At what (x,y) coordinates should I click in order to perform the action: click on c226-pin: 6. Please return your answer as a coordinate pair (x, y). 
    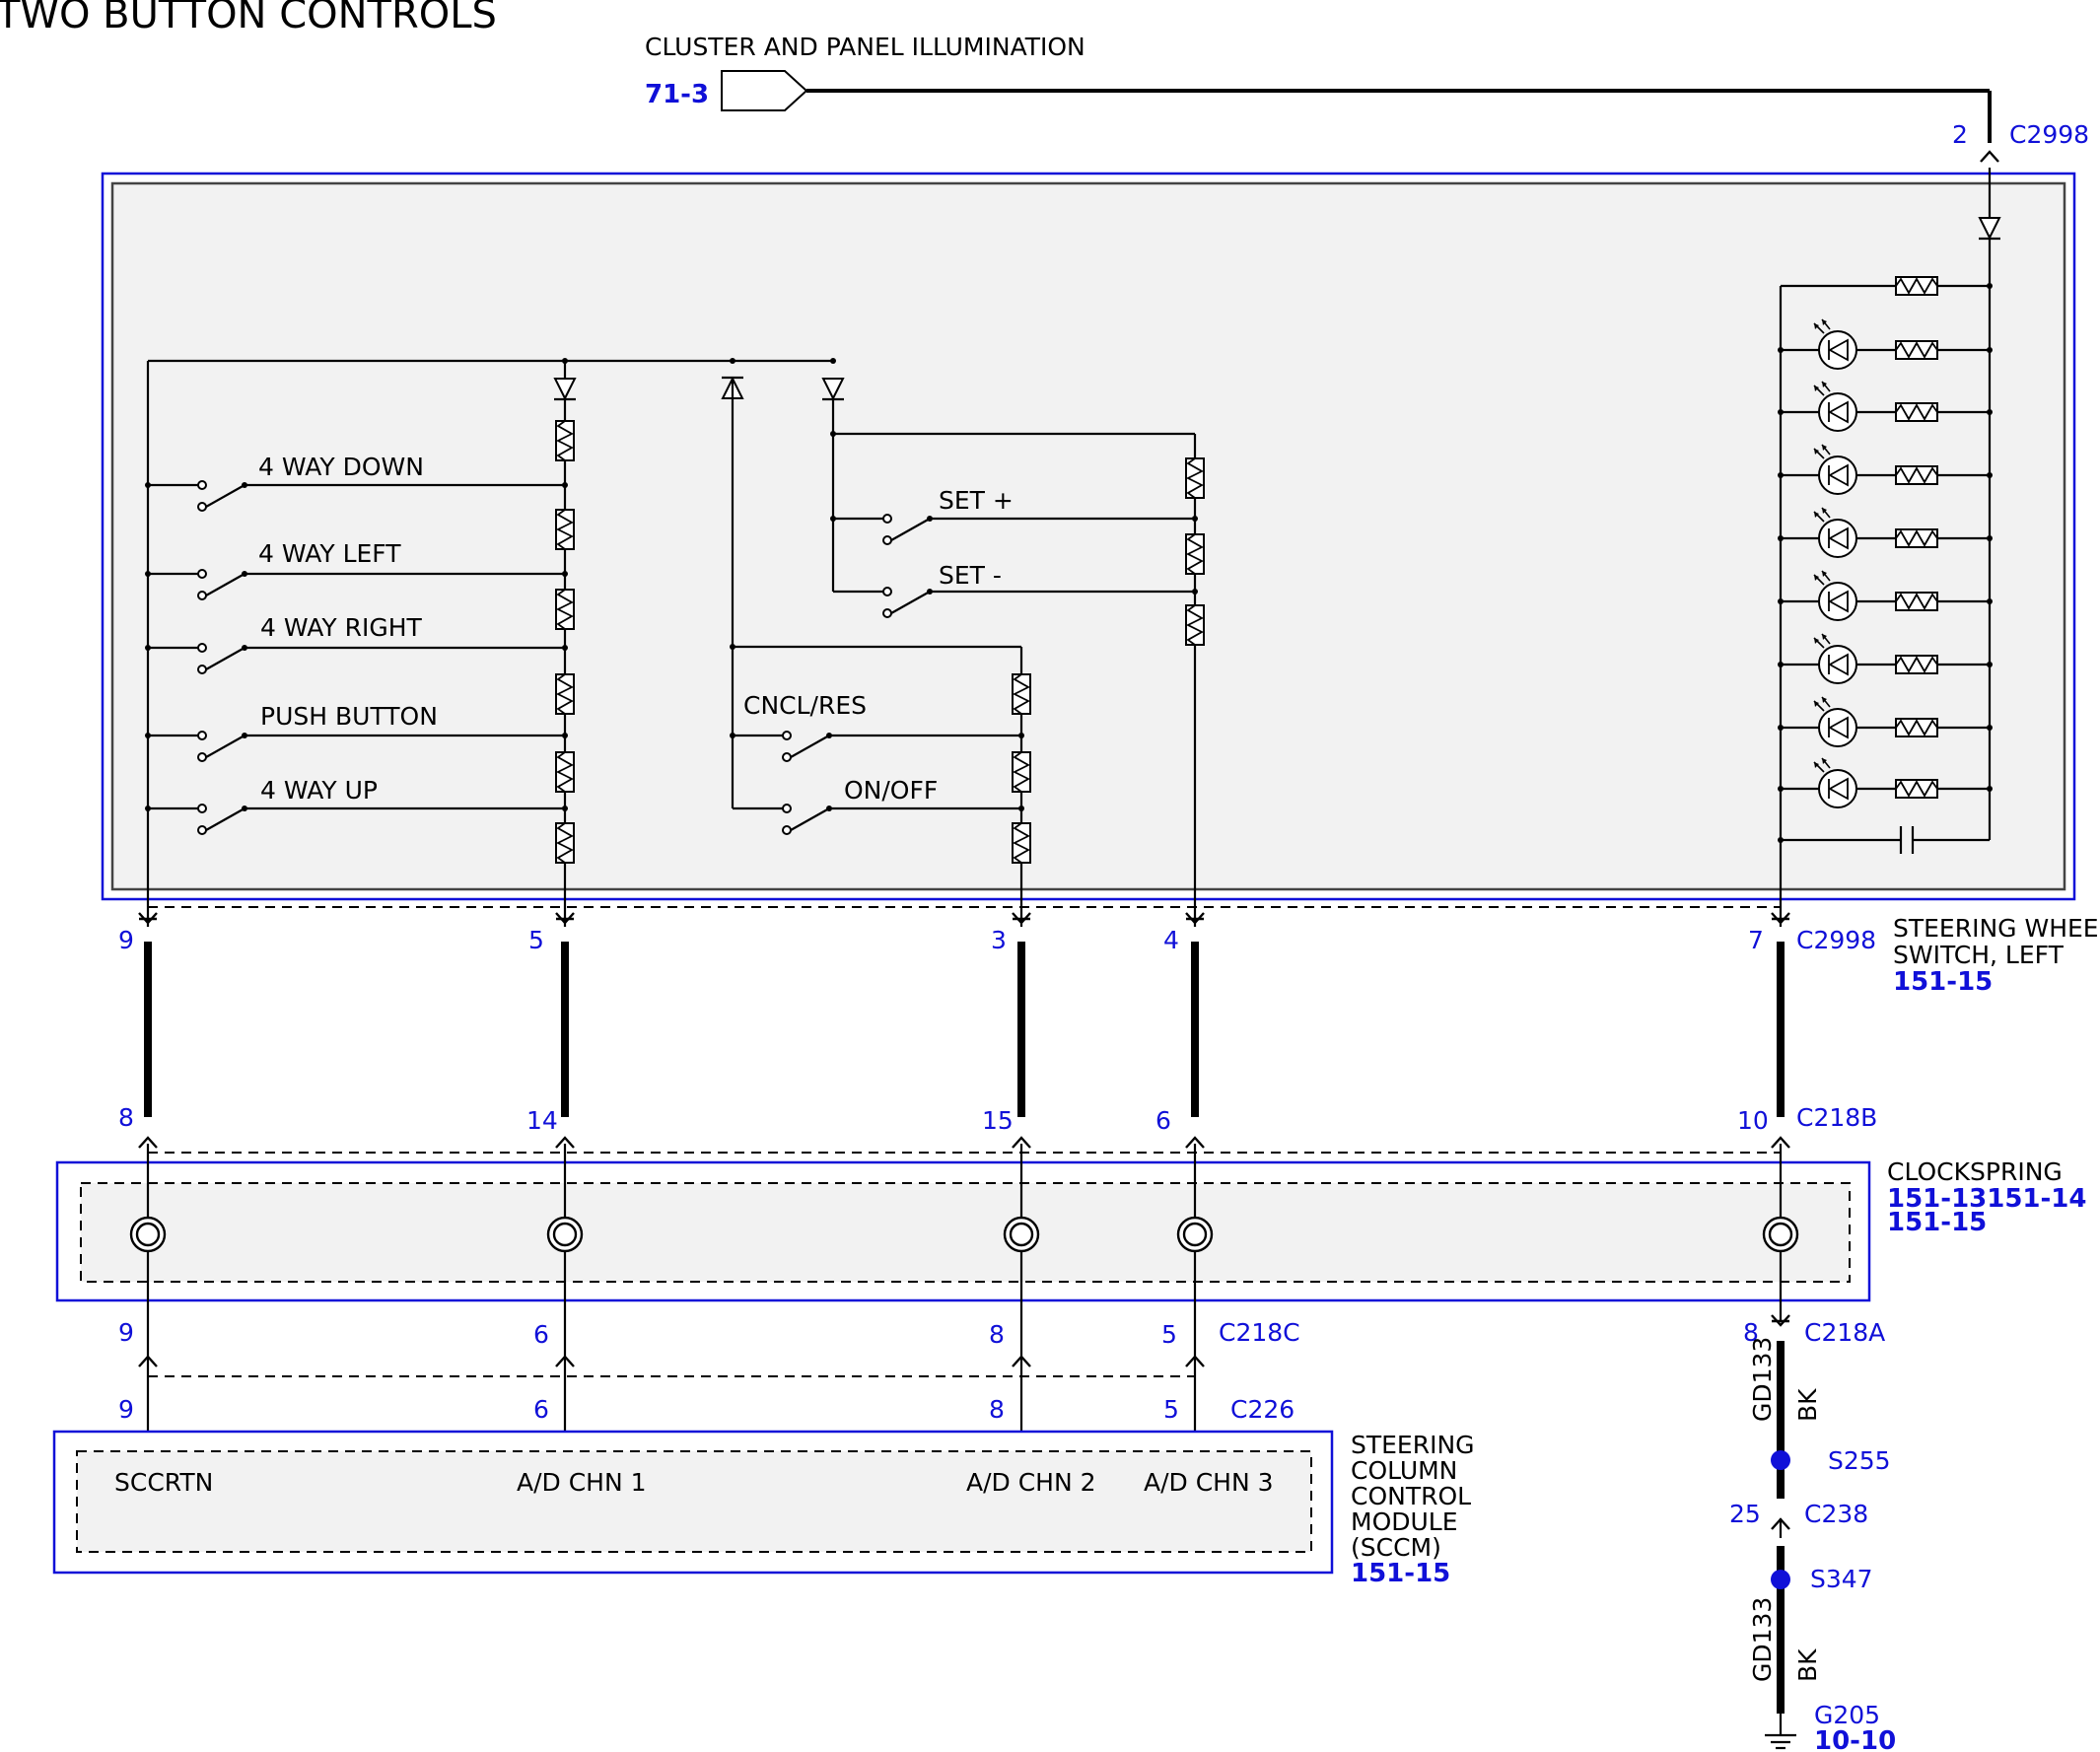
    Looking at the image, I should click on (541, 1409).